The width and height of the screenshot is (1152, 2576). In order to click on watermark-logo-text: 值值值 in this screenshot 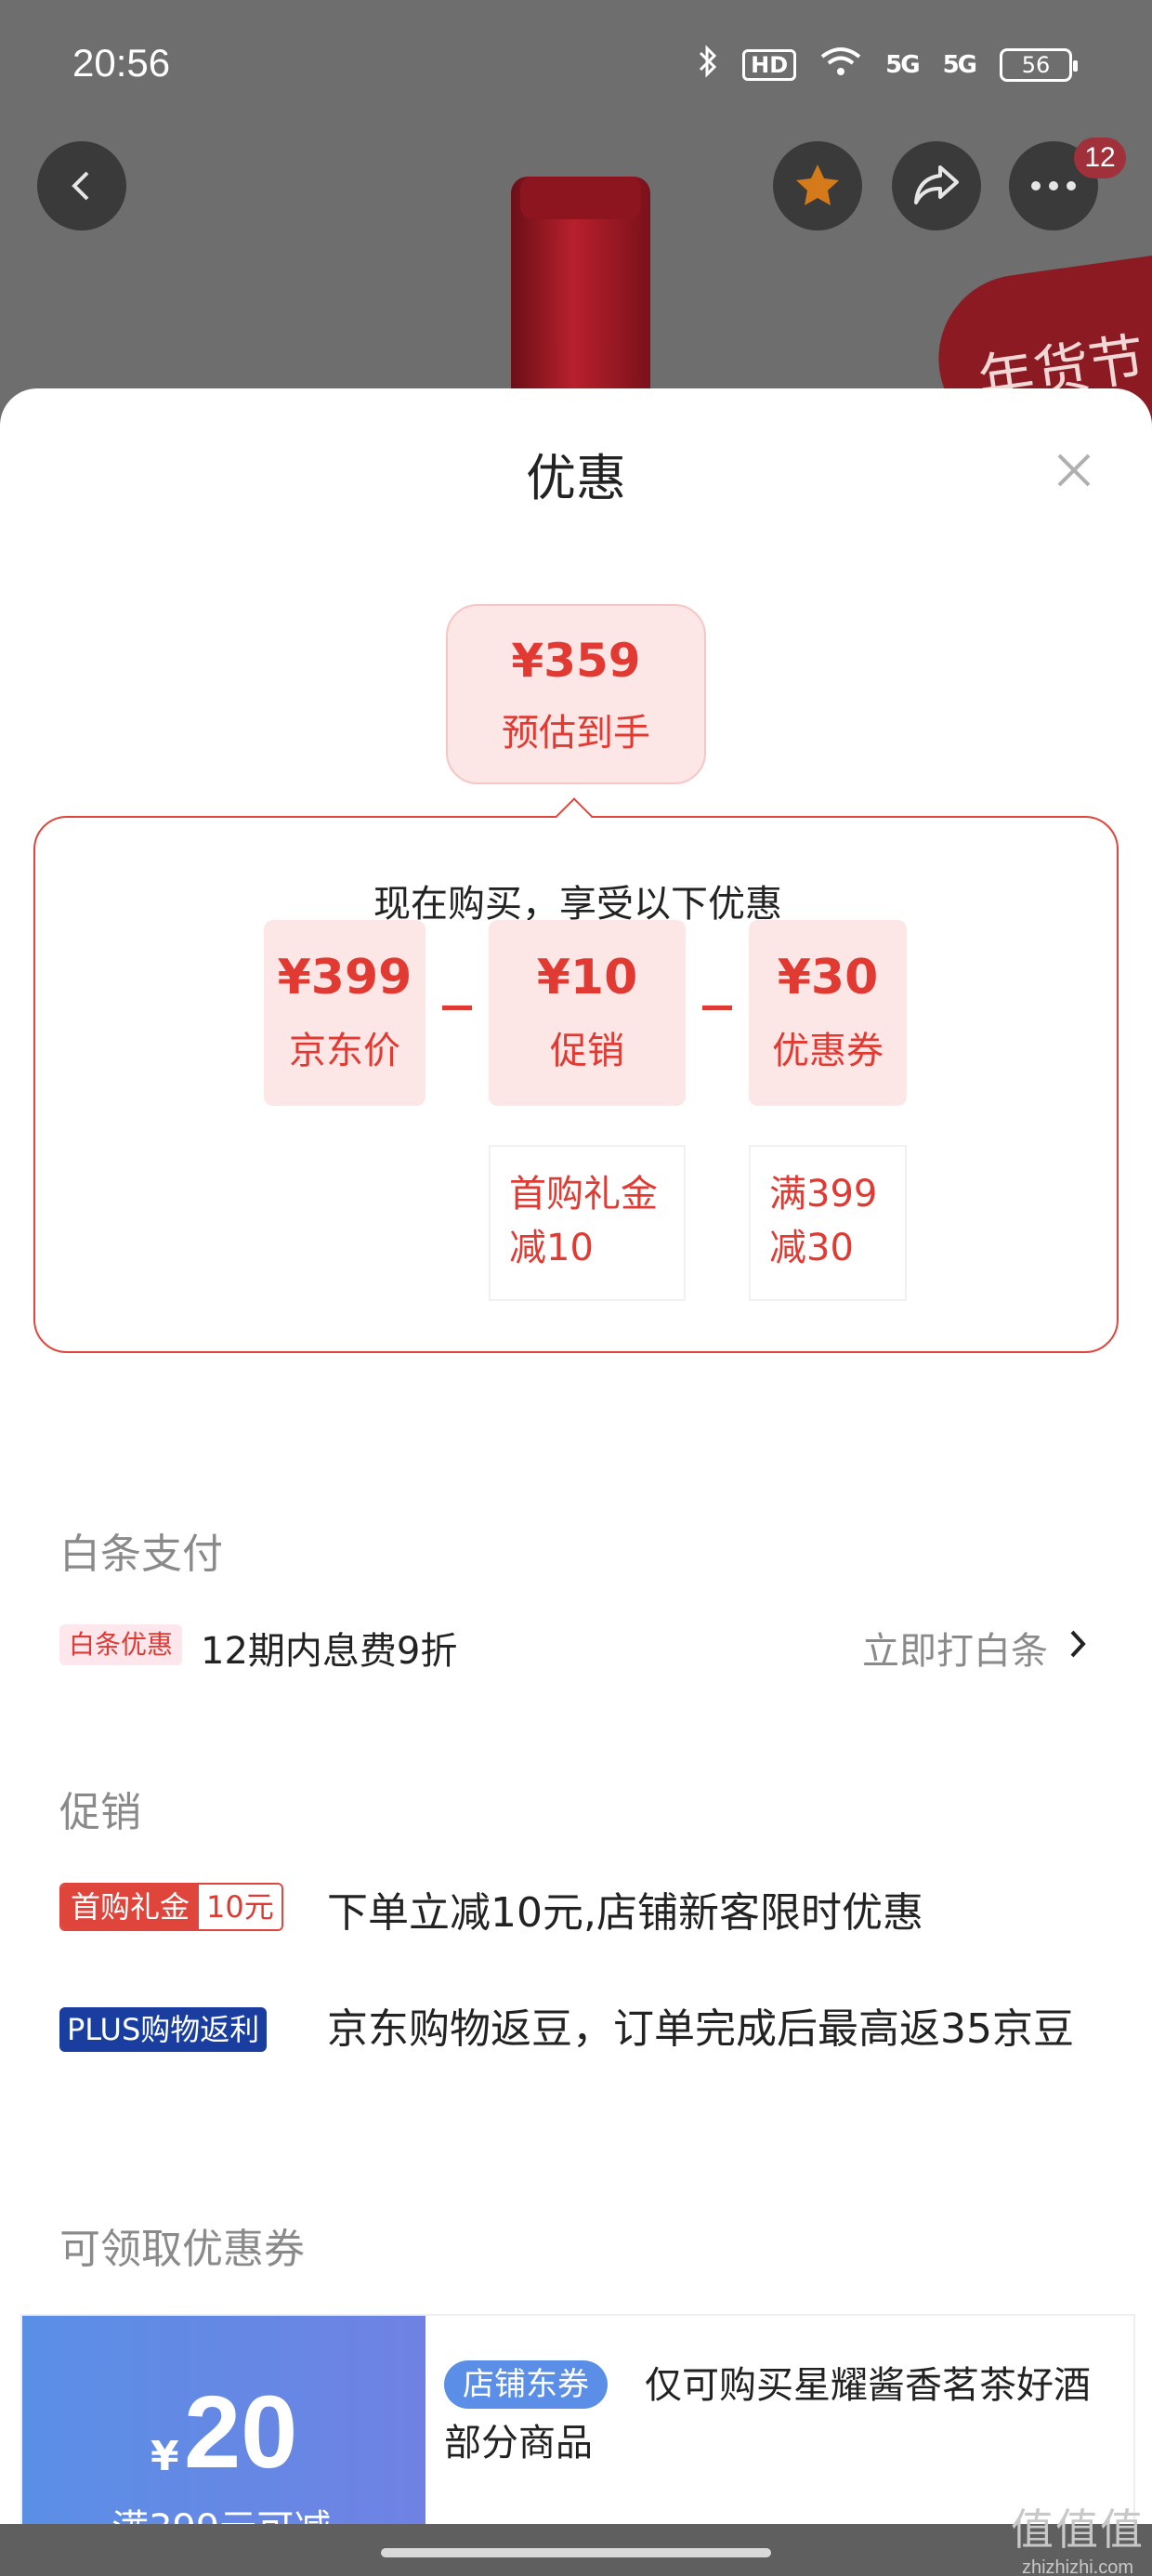, I will do `click(1078, 2529)`.